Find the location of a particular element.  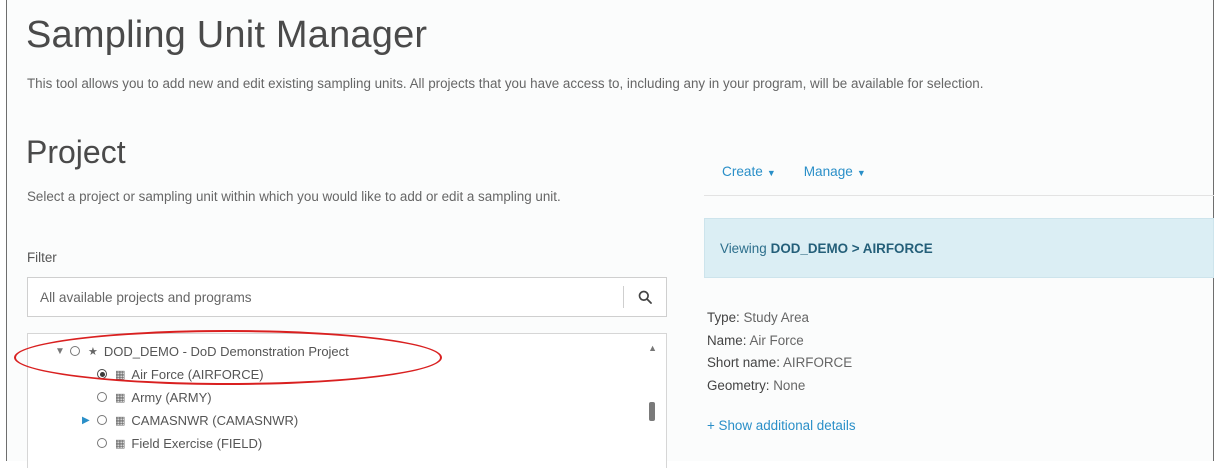

detail-short-name: Short name: AIRFORCE is located at coordinates (779, 363).